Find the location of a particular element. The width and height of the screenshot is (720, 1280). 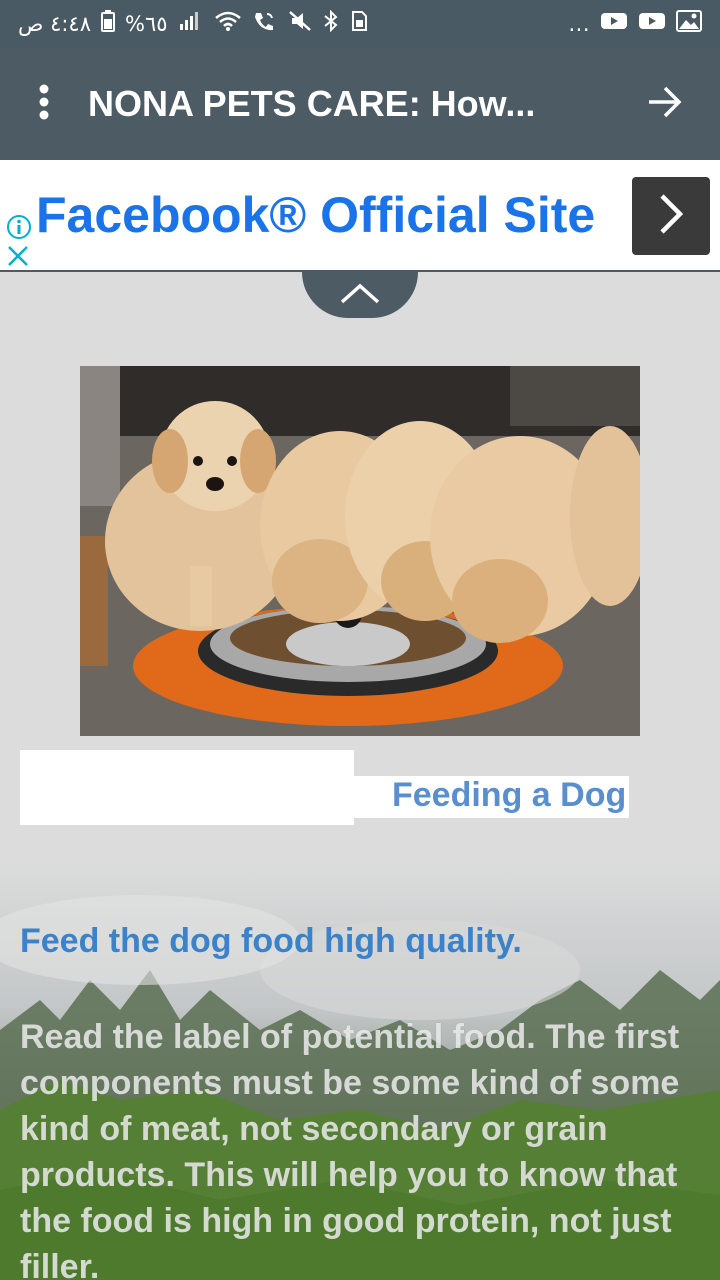

arrow-forward-icon is located at coordinates (665, 104).